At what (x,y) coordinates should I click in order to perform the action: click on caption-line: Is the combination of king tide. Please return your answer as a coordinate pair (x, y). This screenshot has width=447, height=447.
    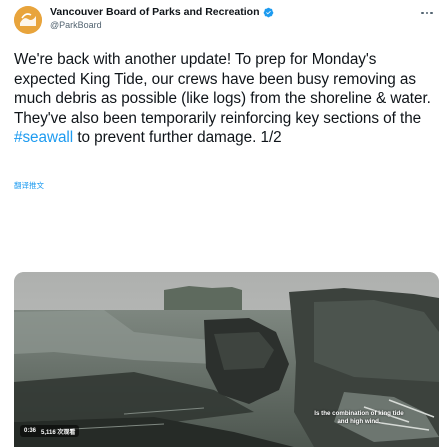
    Looking at the image, I should click on (359, 413).